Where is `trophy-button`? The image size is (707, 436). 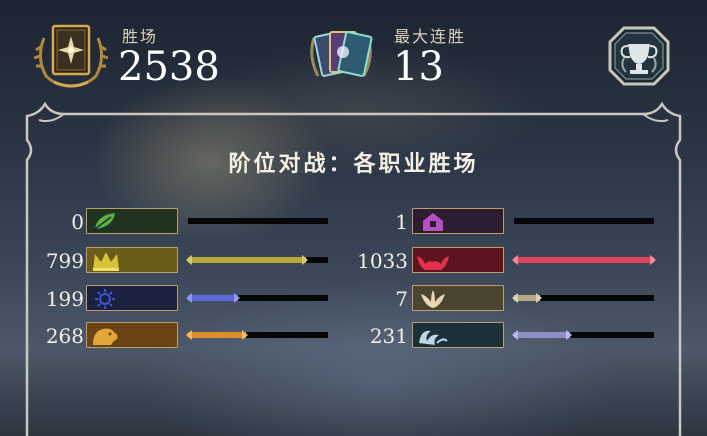 trophy-button is located at coordinates (639, 56).